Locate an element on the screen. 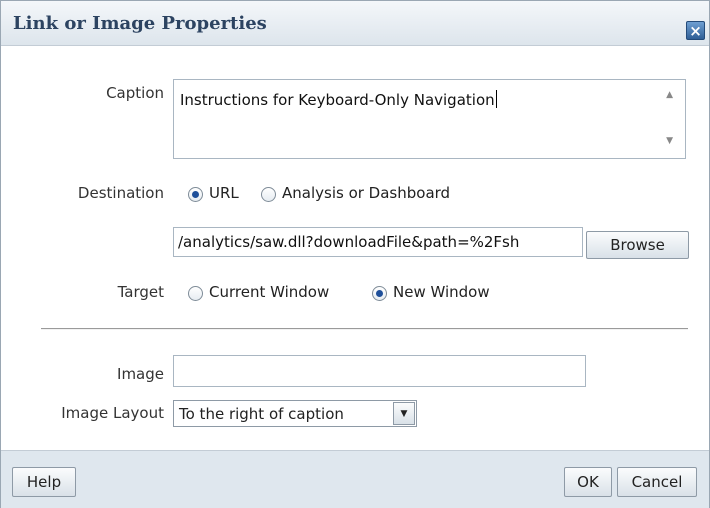 The height and width of the screenshot is (508, 710). ok-button: OK is located at coordinates (588, 482).